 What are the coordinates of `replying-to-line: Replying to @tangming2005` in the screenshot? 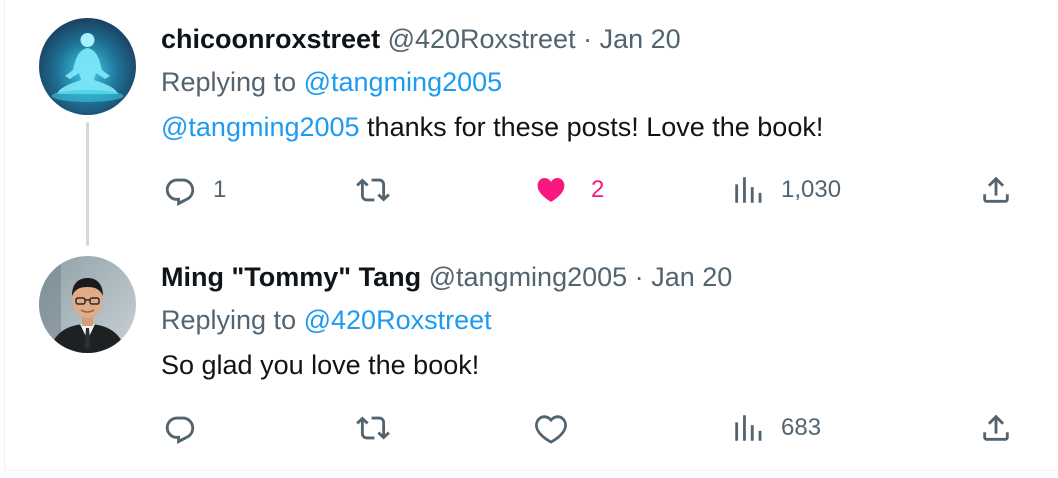 It's located at (331, 82).